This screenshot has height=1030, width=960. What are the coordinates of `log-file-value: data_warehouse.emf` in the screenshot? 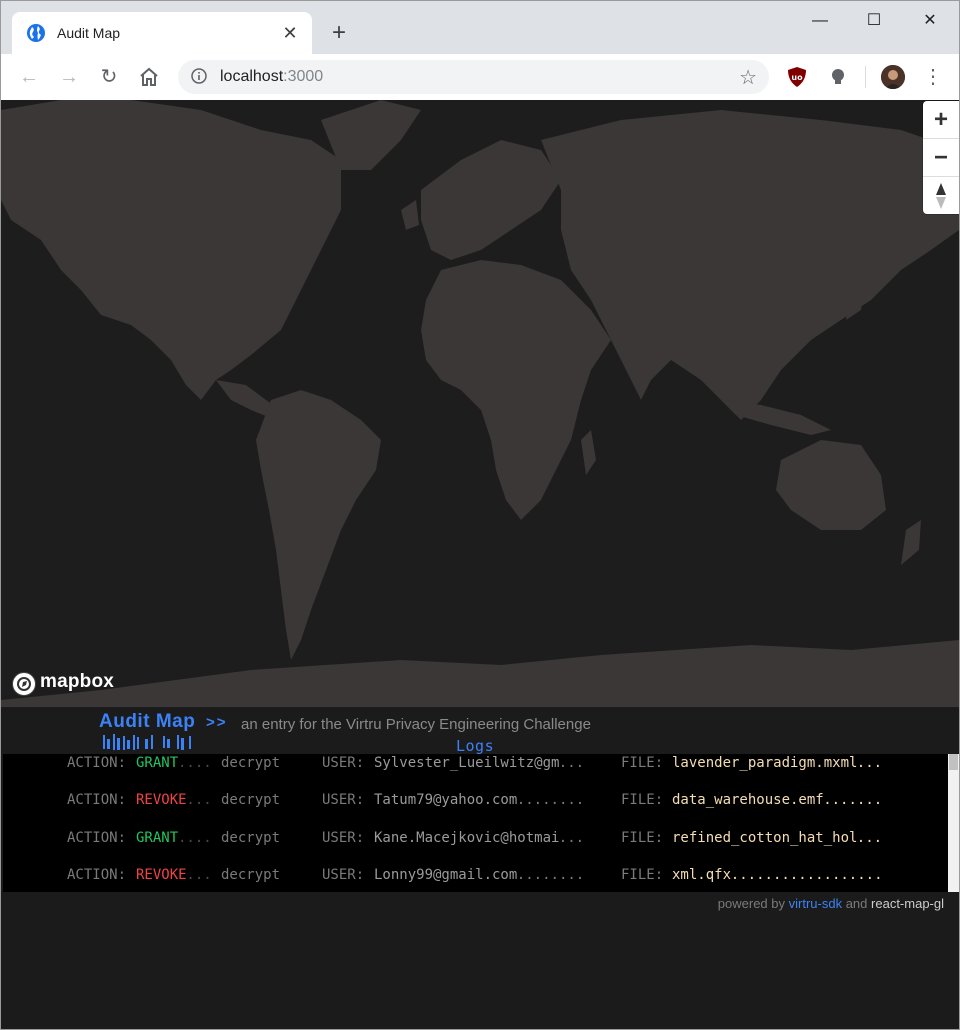 It's located at (748, 800).